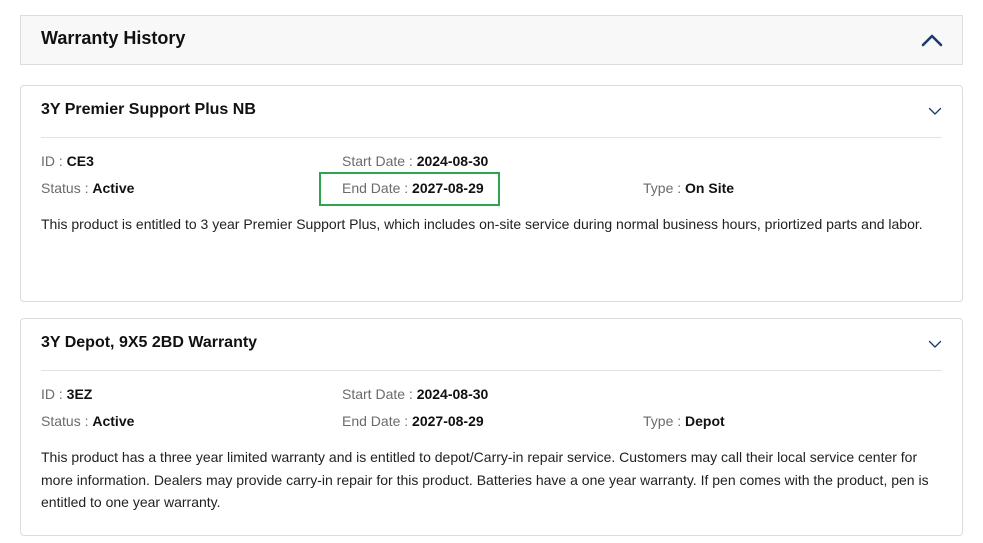 The image size is (983, 543). What do you see at coordinates (113, 38) in the screenshot?
I see `section-title: Warranty History` at bounding box center [113, 38].